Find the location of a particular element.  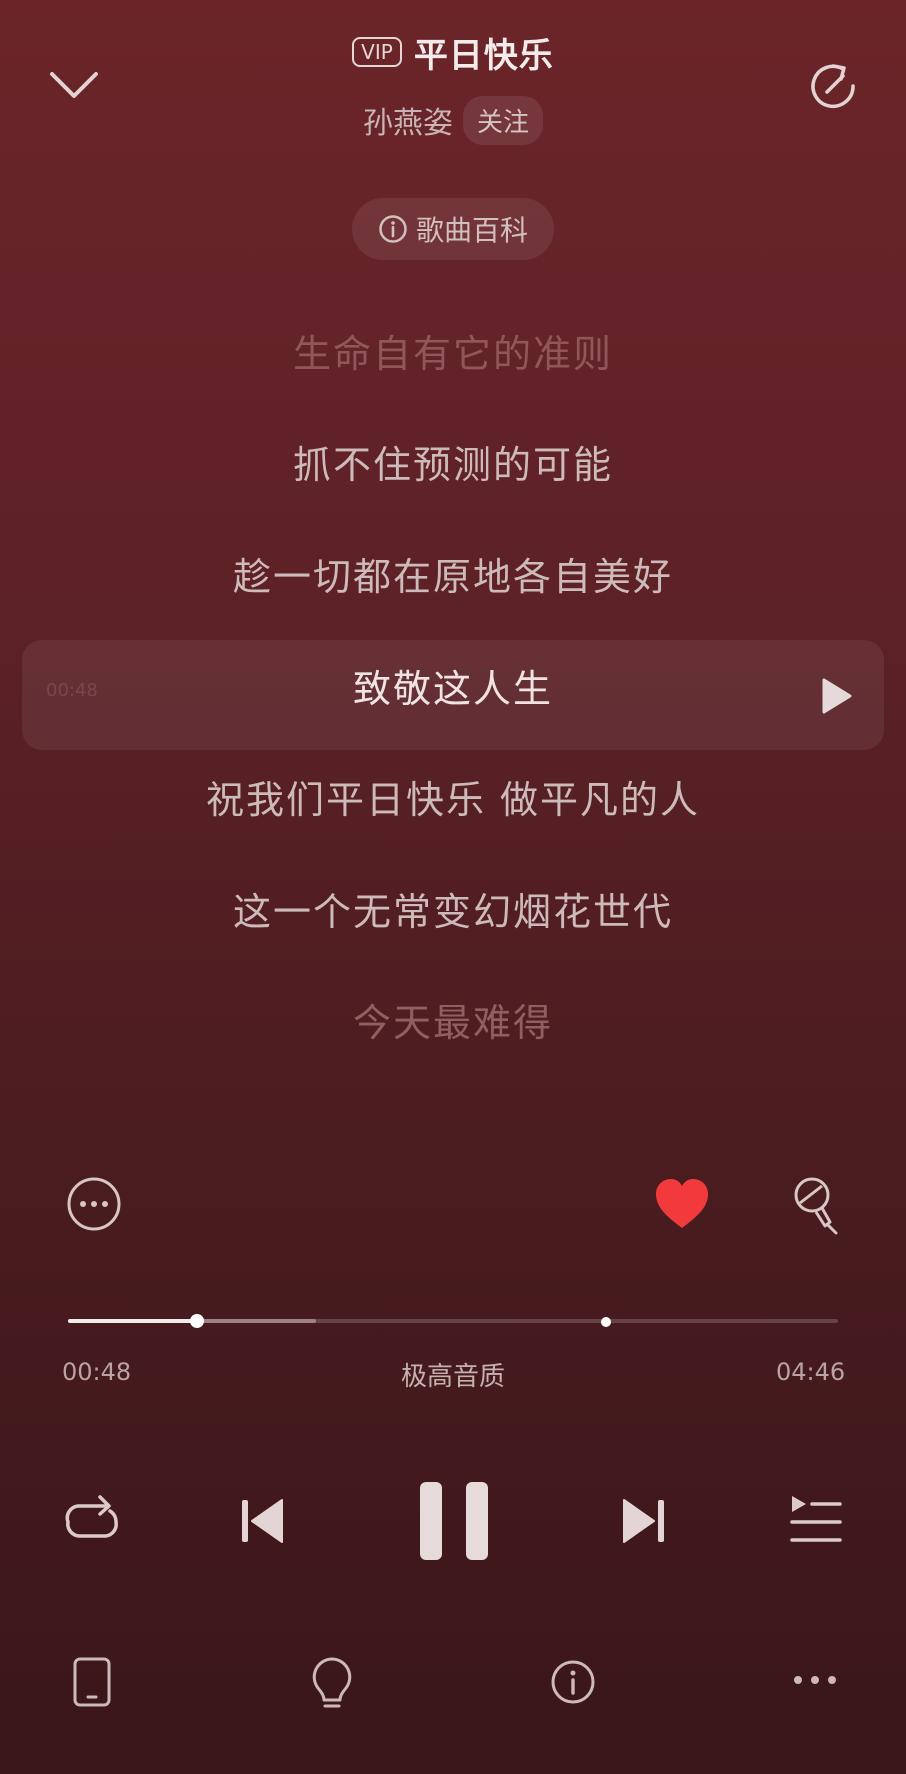

vip-badge: VIP is located at coordinates (377, 52).